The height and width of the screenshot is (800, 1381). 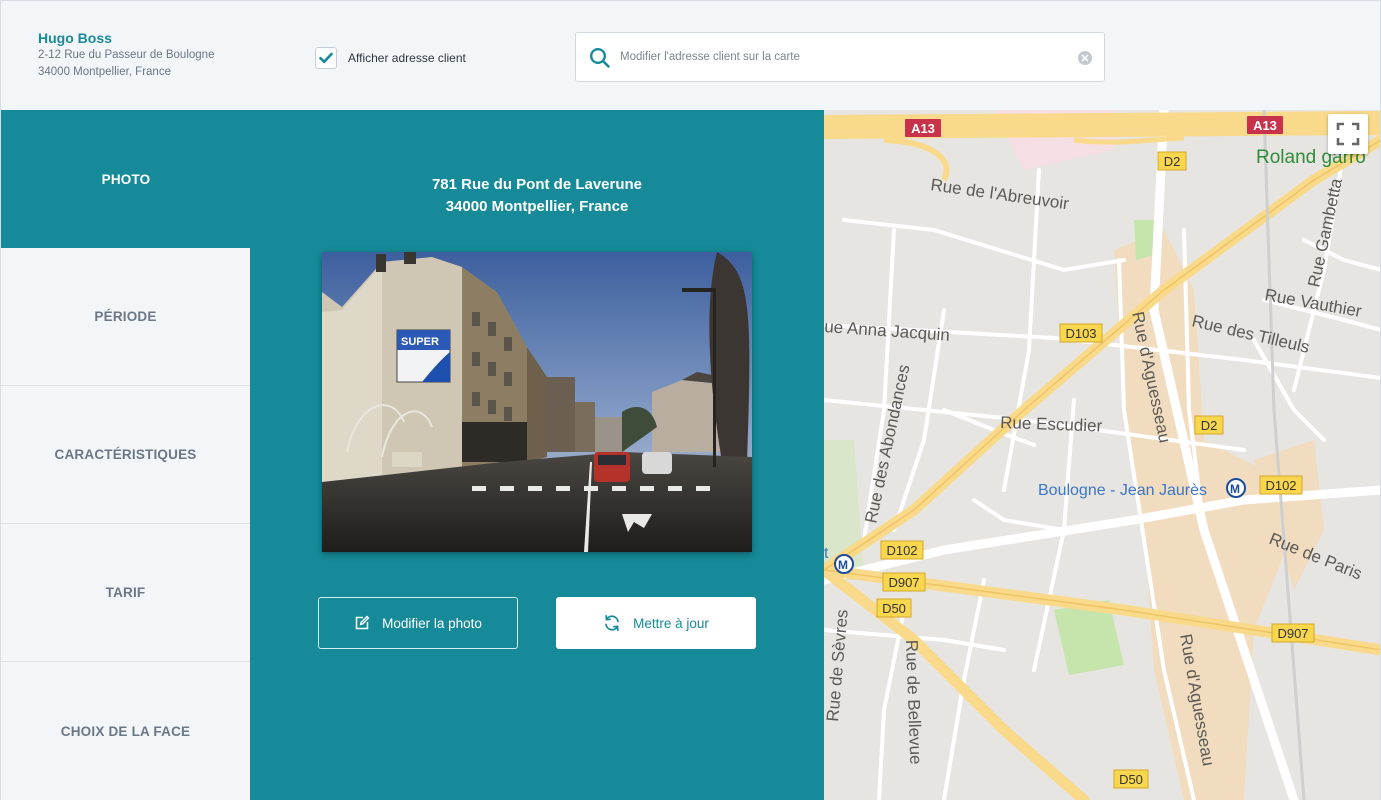 I want to click on show-client-address-toggle: Afficher adresse client, so click(x=390, y=58).